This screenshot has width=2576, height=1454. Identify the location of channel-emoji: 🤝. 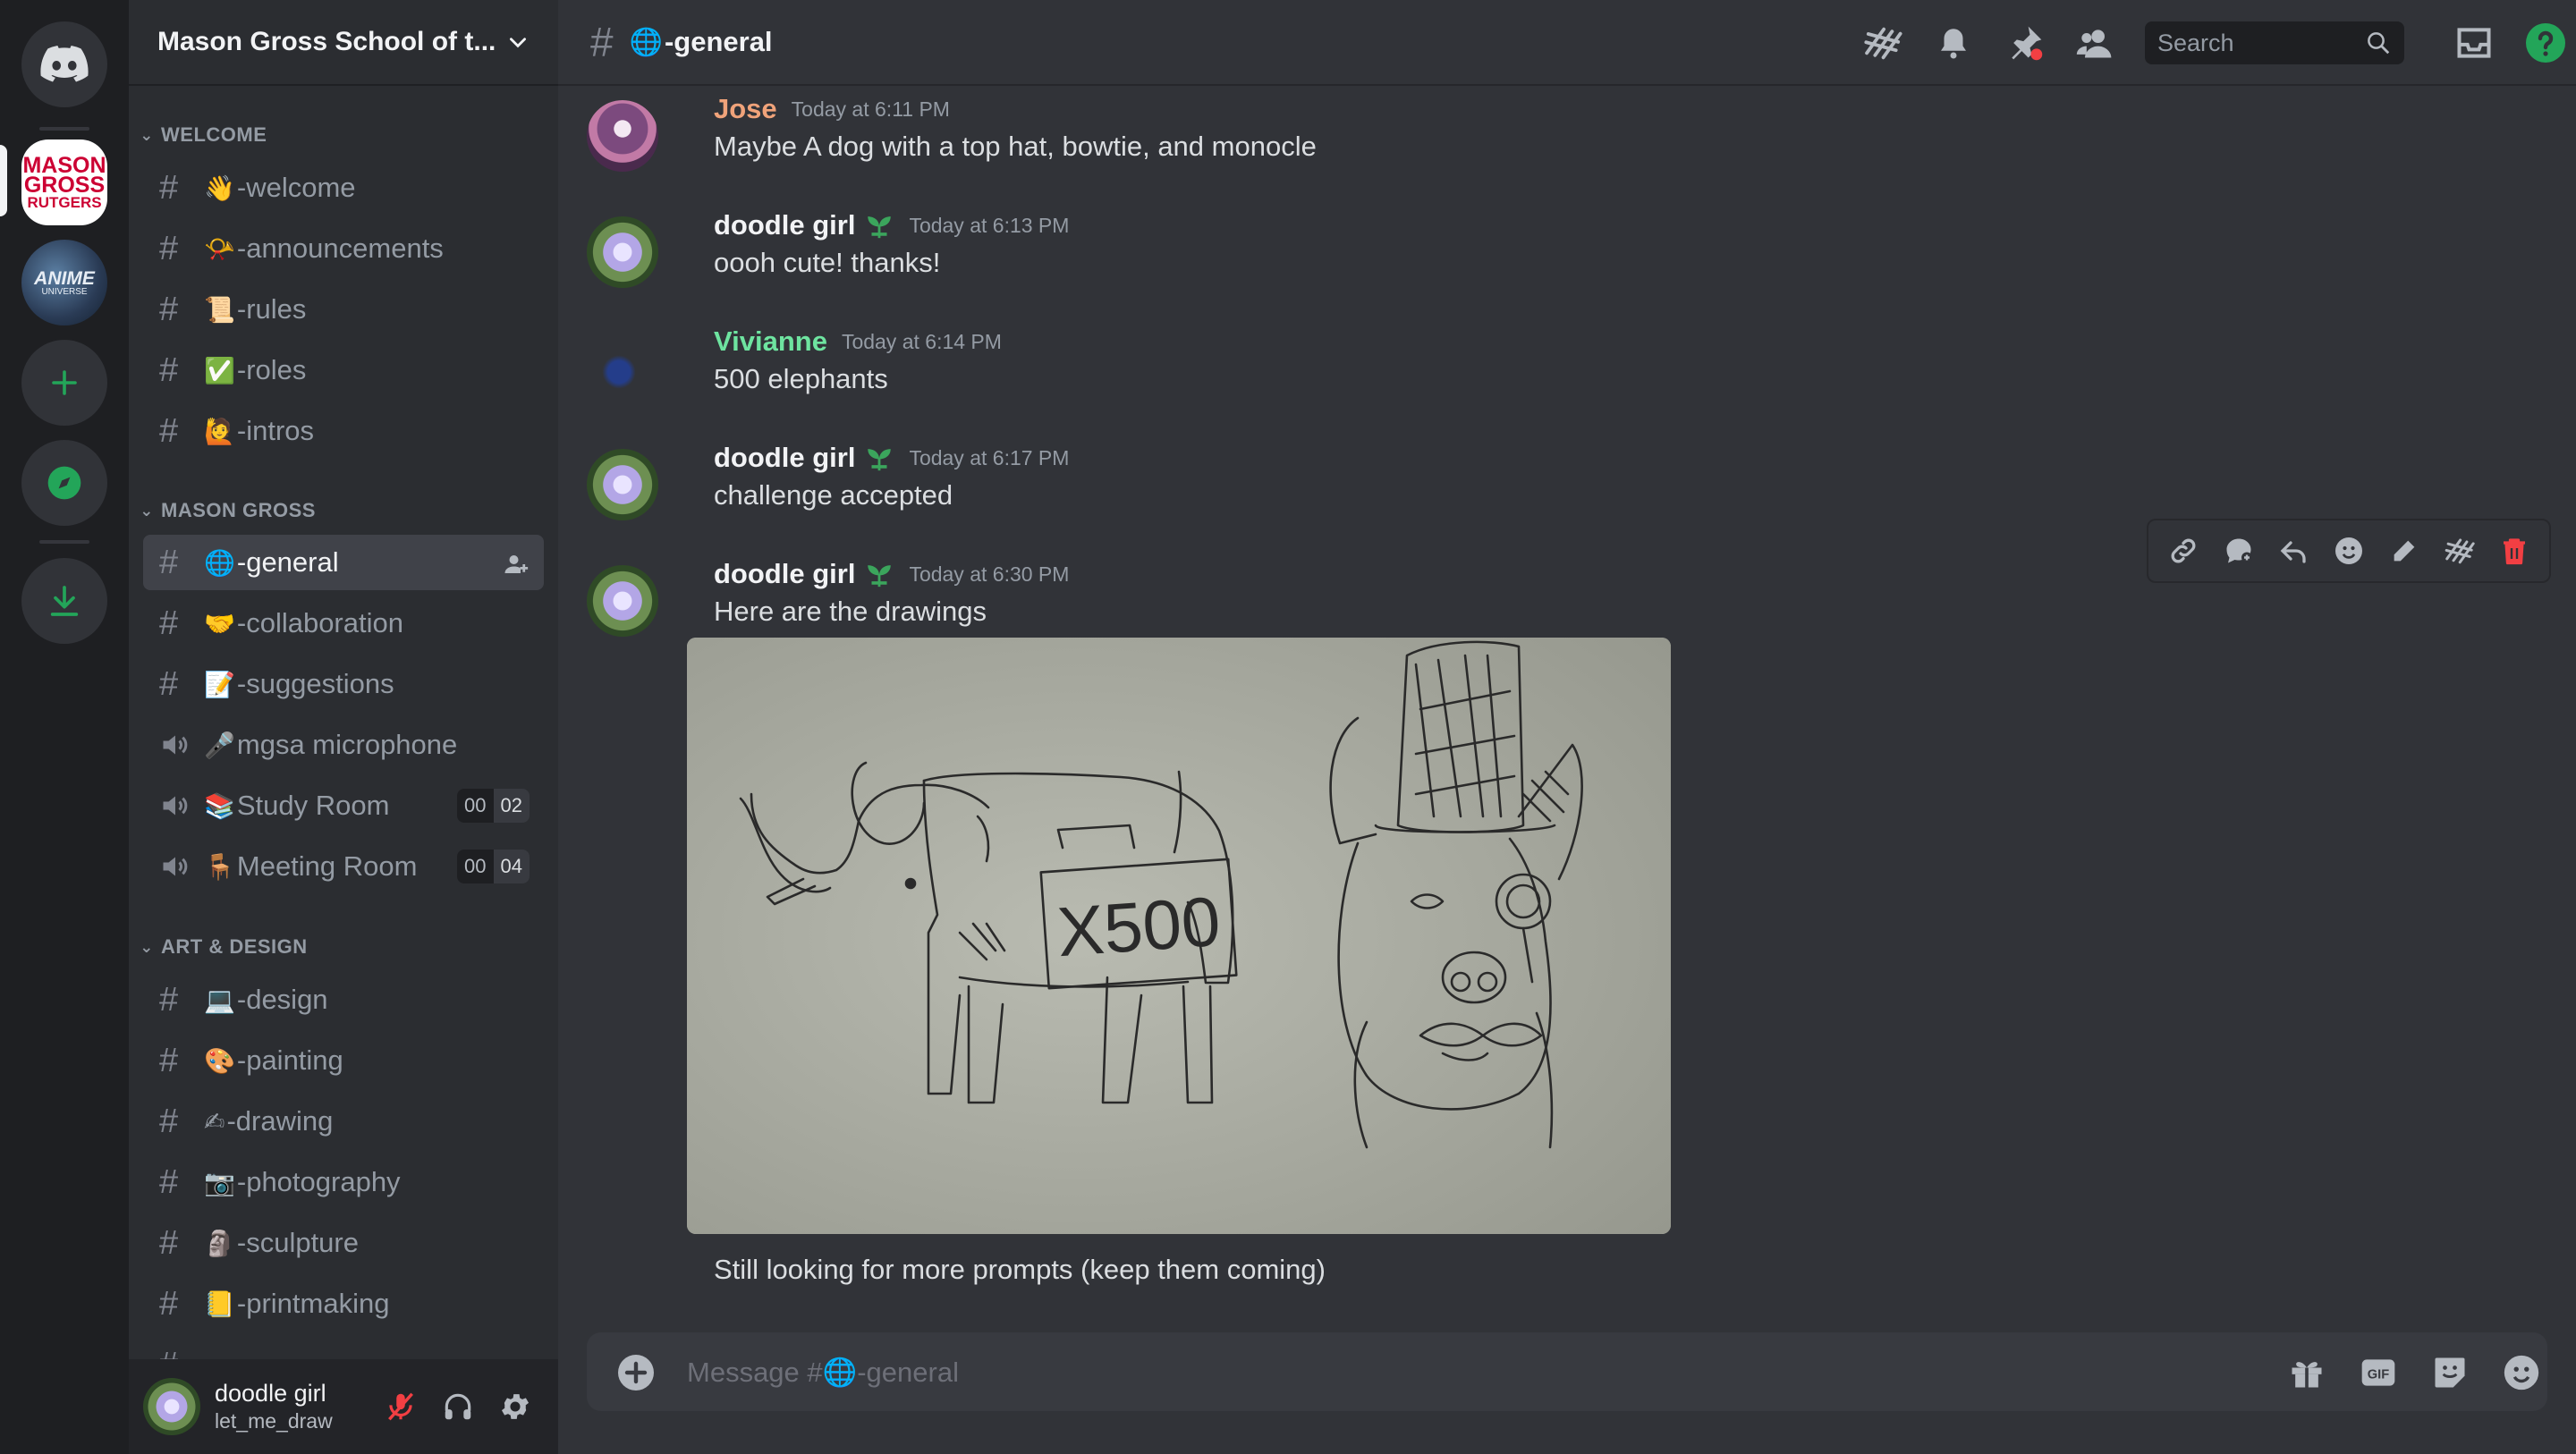
(219, 624).